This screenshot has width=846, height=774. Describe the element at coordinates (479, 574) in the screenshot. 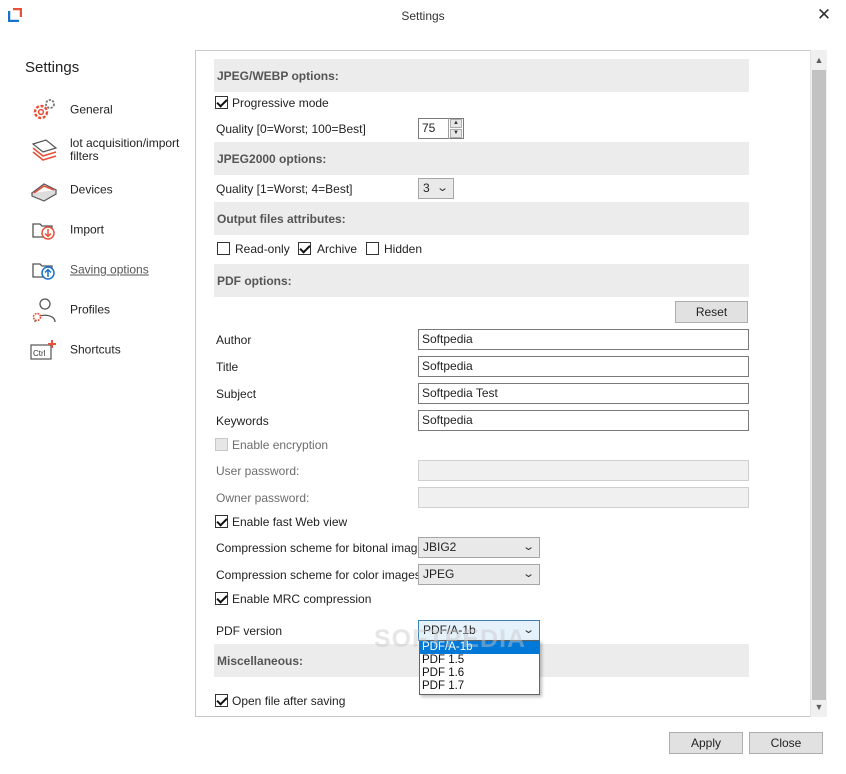

I see `color-compression-select: JPEG ⌄` at that location.